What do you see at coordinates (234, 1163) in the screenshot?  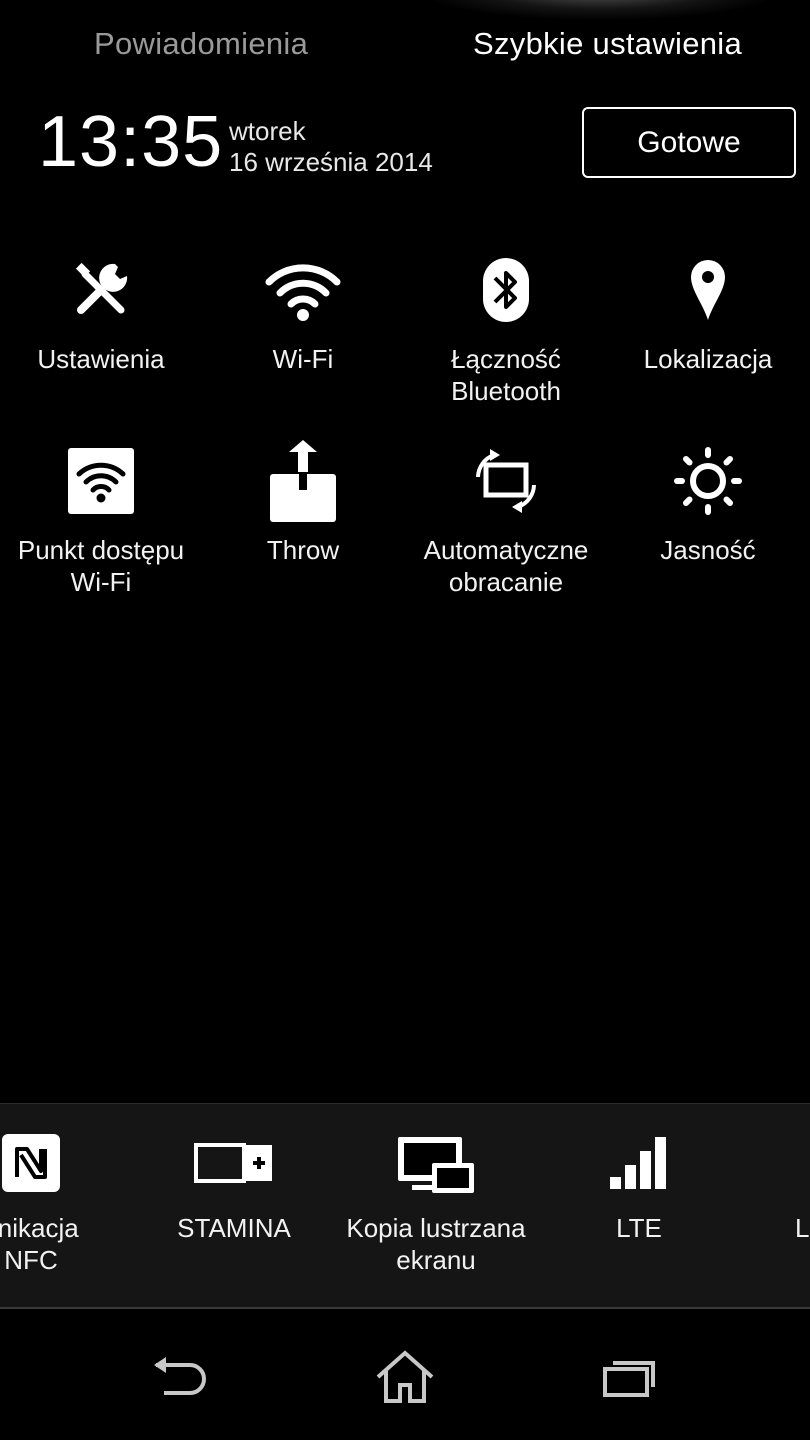 I see `stamina-battery-icon` at bounding box center [234, 1163].